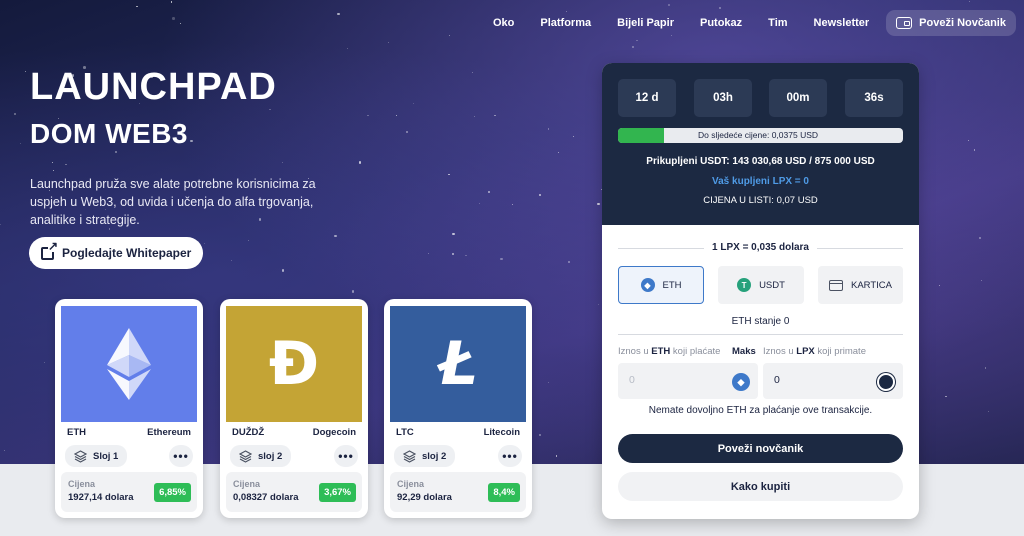 This screenshot has height=536, width=1024. What do you see at coordinates (760, 135) in the screenshot?
I see `presale-progress-bar: Do sljedeće cijene: 0,0375 USD` at bounding box center [760, 135].